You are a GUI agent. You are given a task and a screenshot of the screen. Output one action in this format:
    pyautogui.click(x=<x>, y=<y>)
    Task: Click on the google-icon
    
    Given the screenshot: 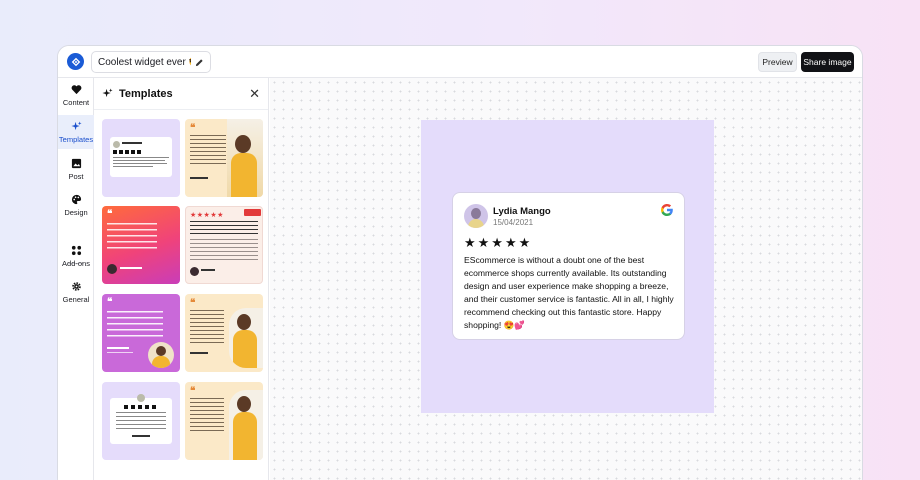 What is the action you would take?
    pyautogui.click(x=667, y=210)
    